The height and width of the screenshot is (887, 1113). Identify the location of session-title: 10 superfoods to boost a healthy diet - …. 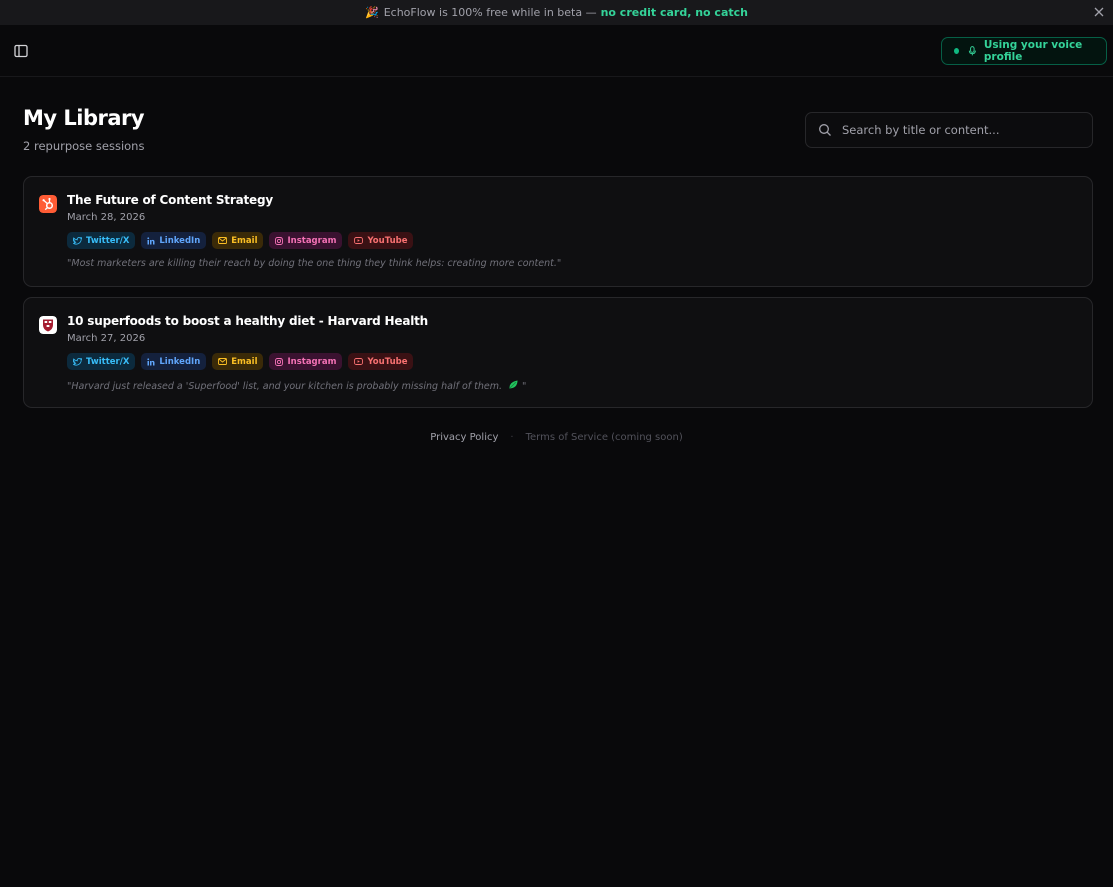
(248, 321).